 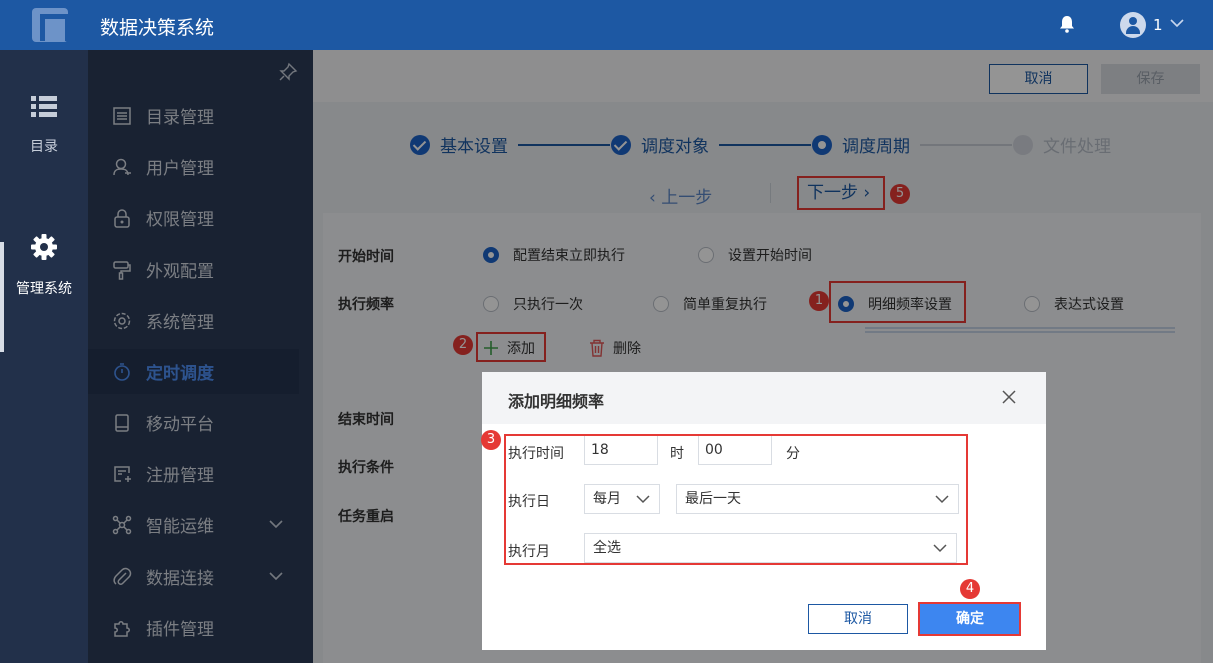 I want to click on step-badge: 4, so click(x=970, y=589).